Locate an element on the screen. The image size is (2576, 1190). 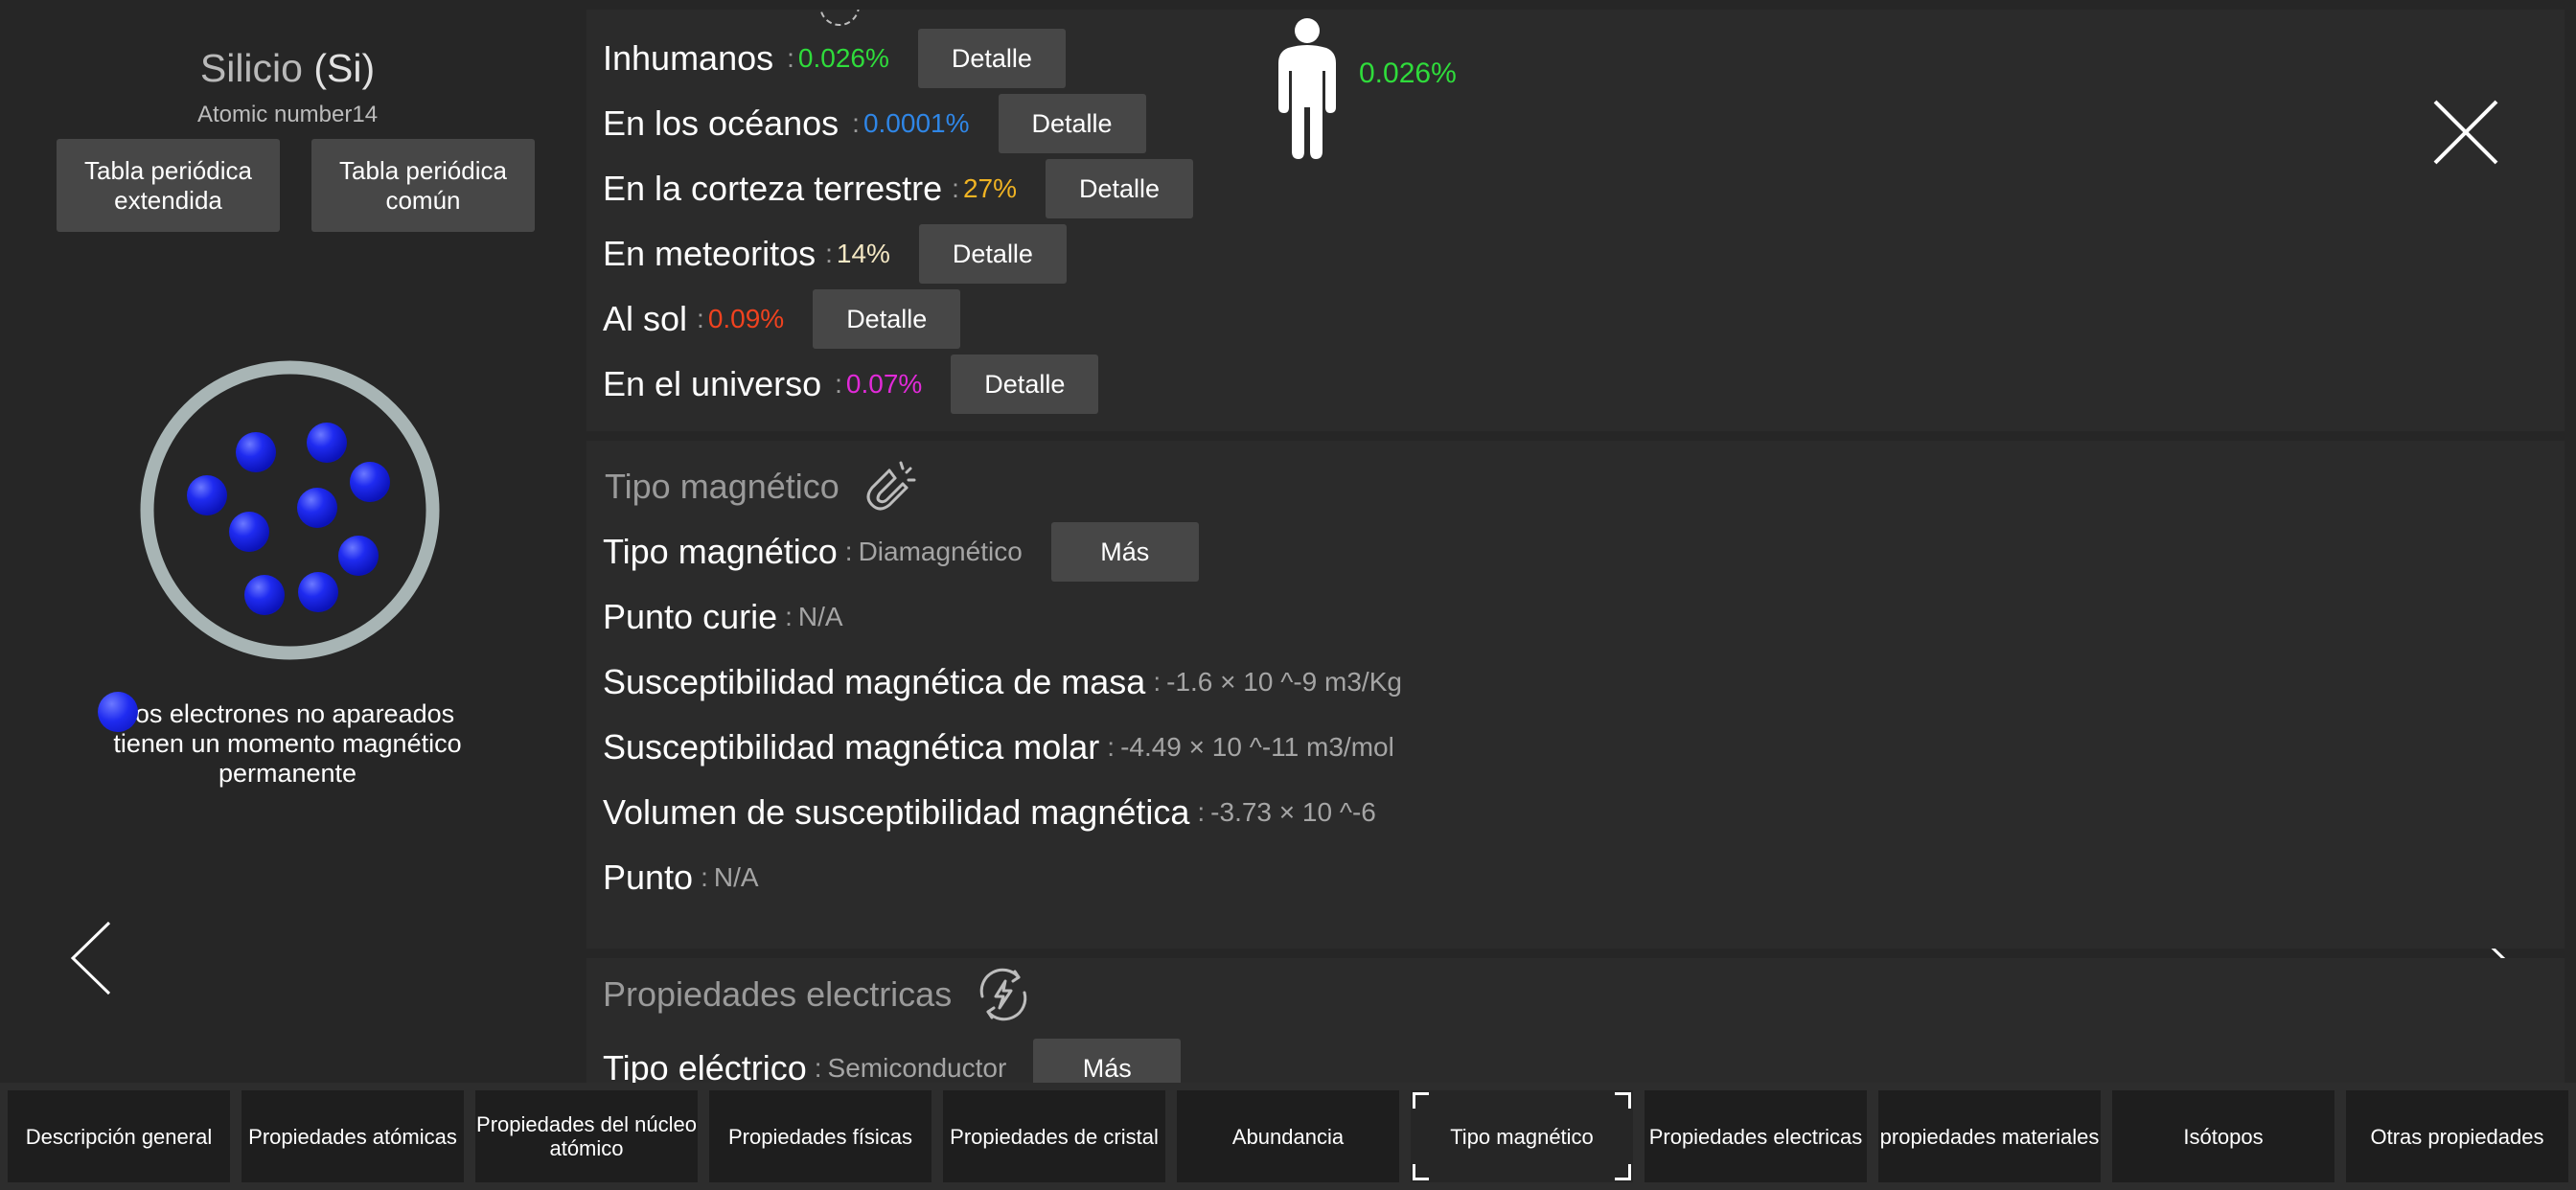
electric-row: Tipo eléctrico : Semiconductor Más is located at coordinates (892, 1061).